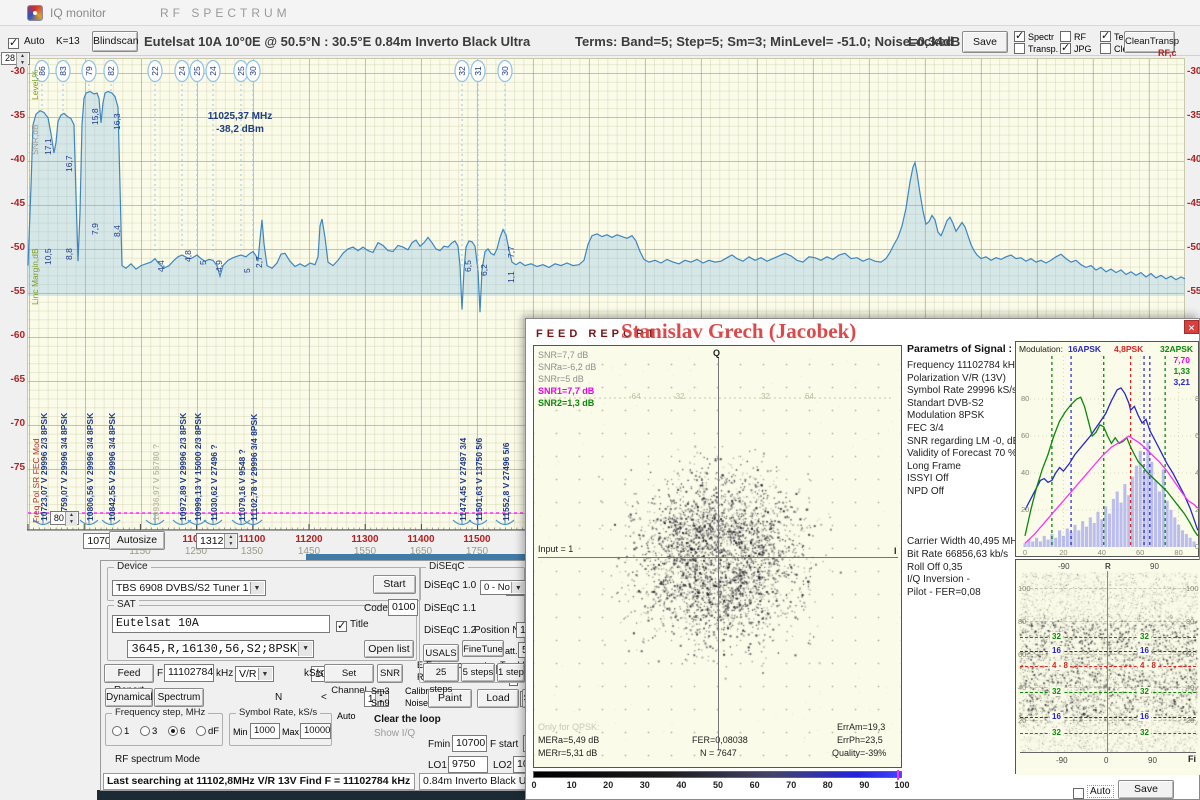 The height and width of the screenshot is (800, 1200). What do you see at coordinates (219, 266) in the screenshot?
I see `marker-snr-label: 4,9` at bounding box center [219, 266].